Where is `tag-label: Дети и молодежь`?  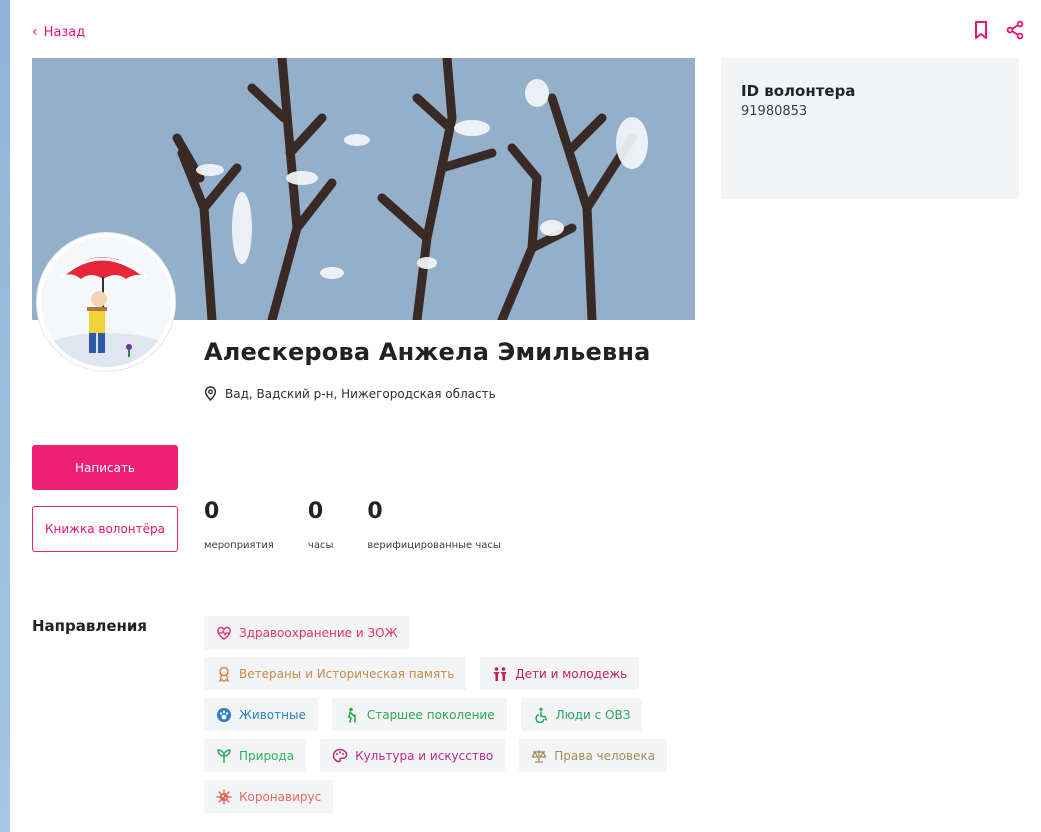
tag-label: Дети и молодежь is located at coordinates (571, 673).